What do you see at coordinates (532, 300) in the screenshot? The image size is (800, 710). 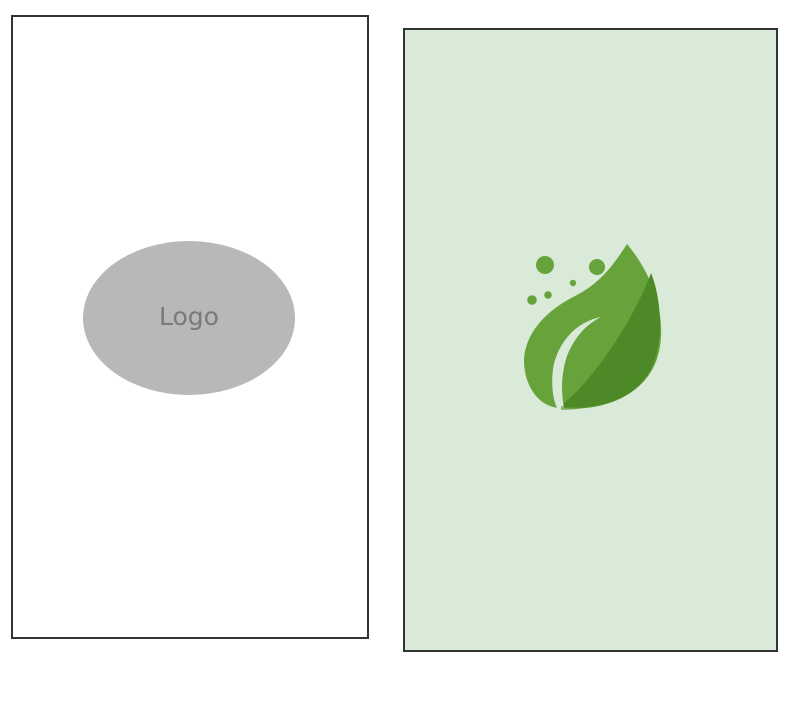 I see `bubble-small-left` at bounding box center [532, 300].